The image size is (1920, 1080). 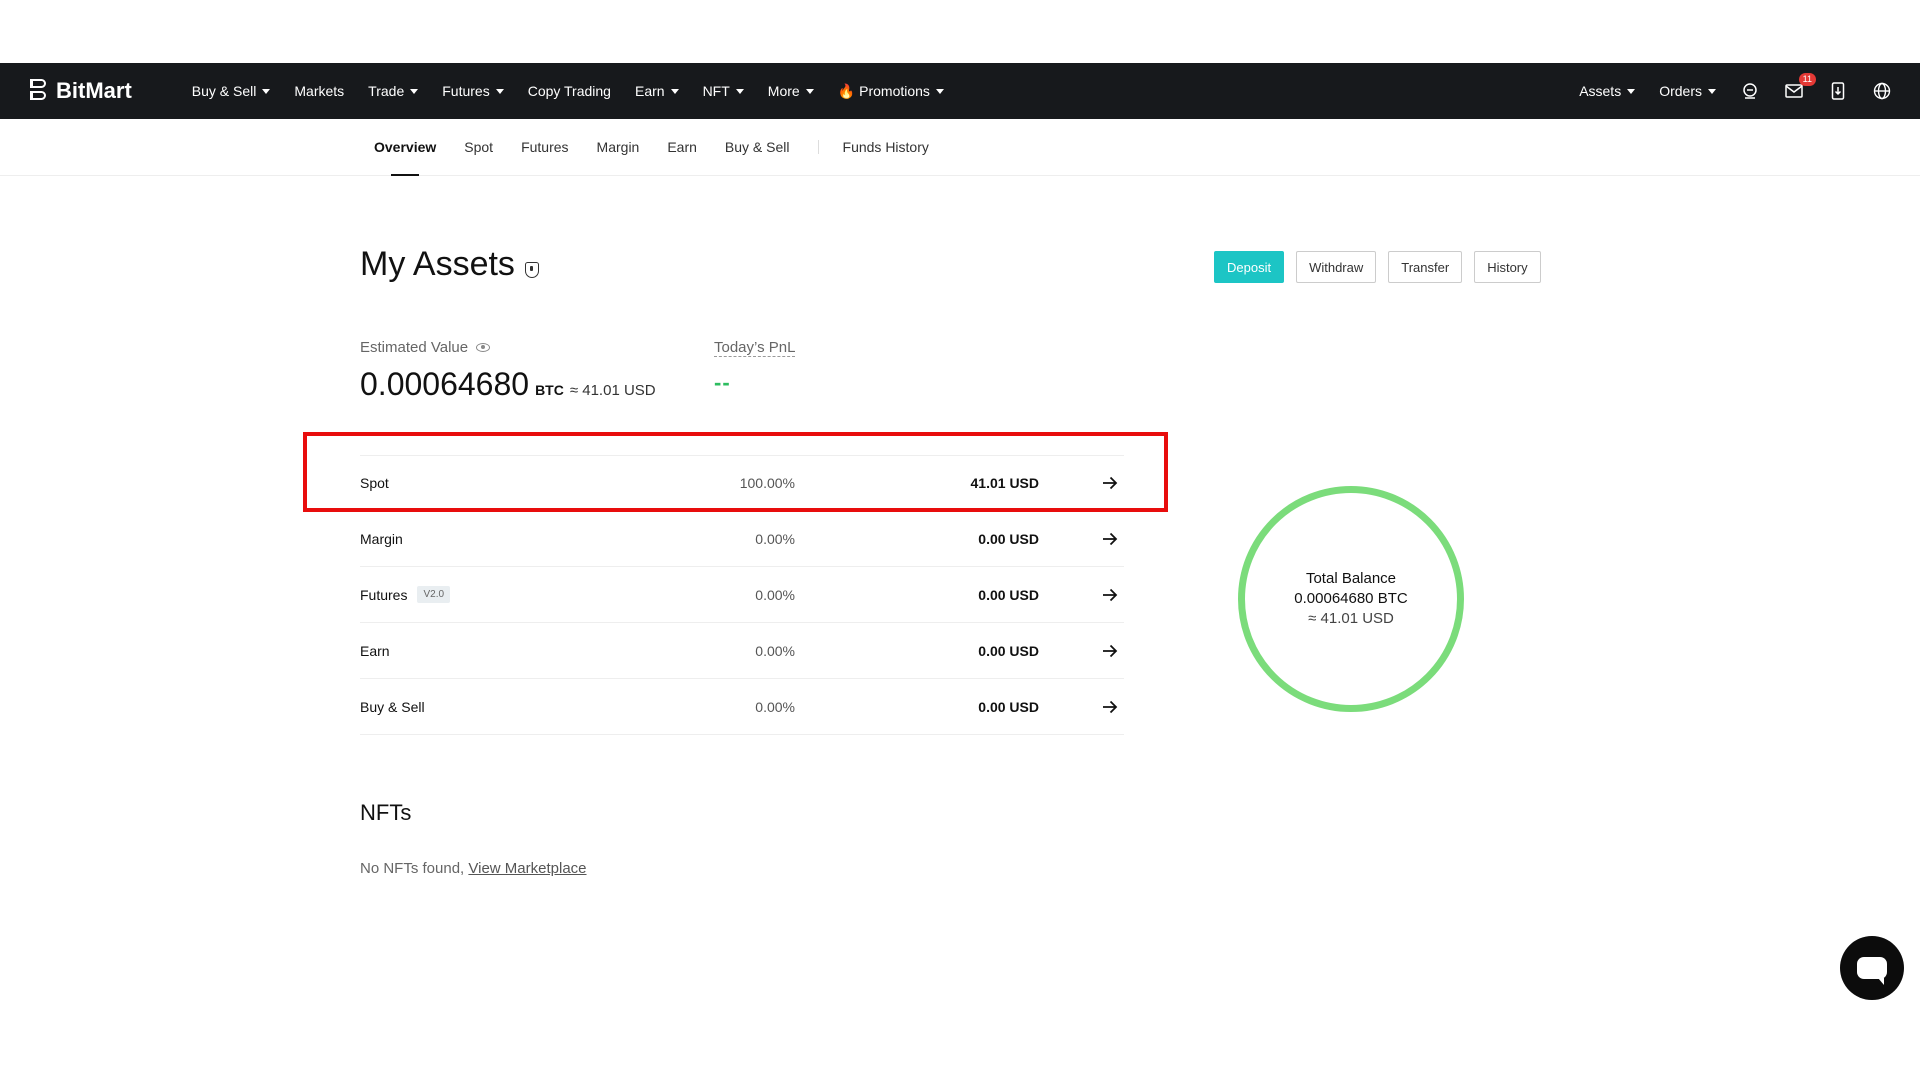 I want to click on nav-label: Promotions, so click(x=894, y=91).